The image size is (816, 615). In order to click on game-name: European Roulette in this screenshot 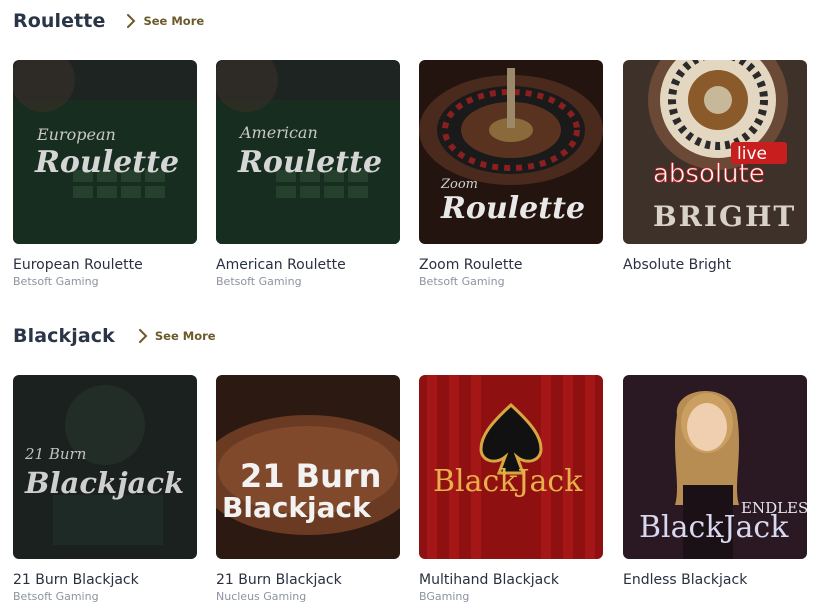, I will do `click(105, 265)`.